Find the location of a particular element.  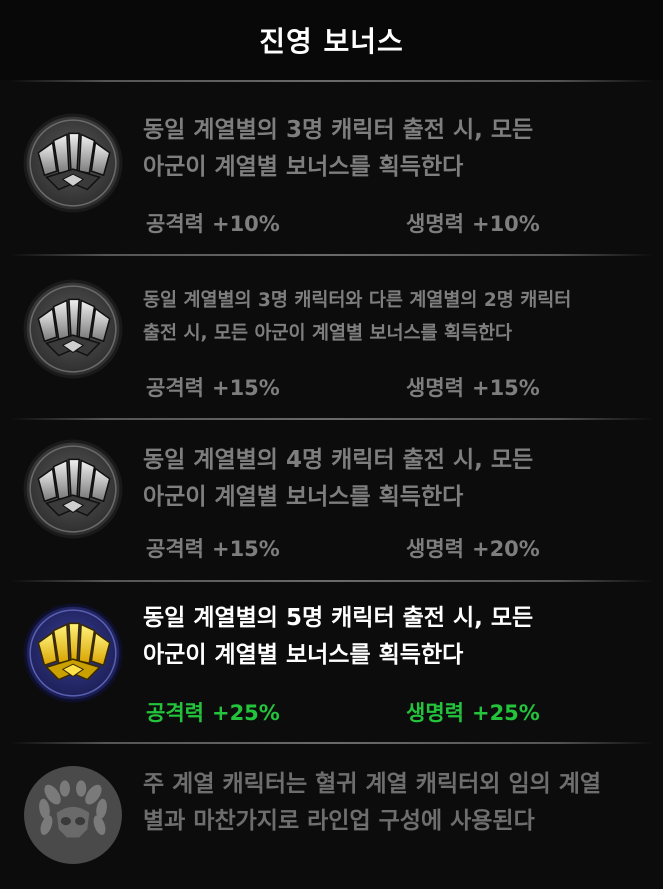

hp-value: +10% is located at coordinates (505, 224).